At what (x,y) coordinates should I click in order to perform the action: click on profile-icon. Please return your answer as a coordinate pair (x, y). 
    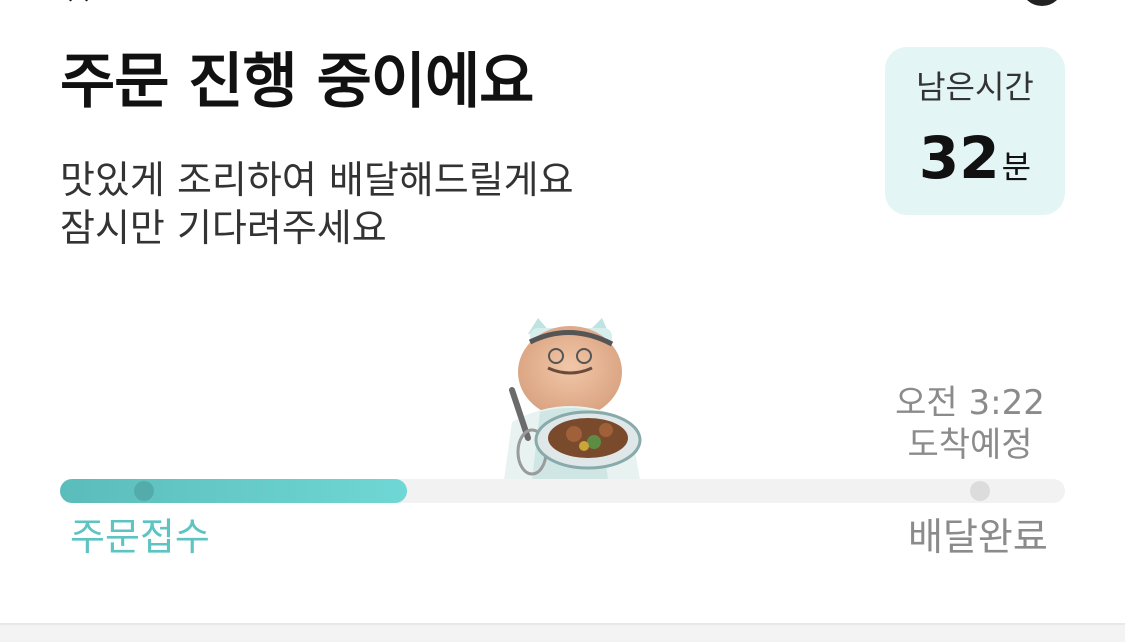
    Looking at the image, I should click on (1042, 3).